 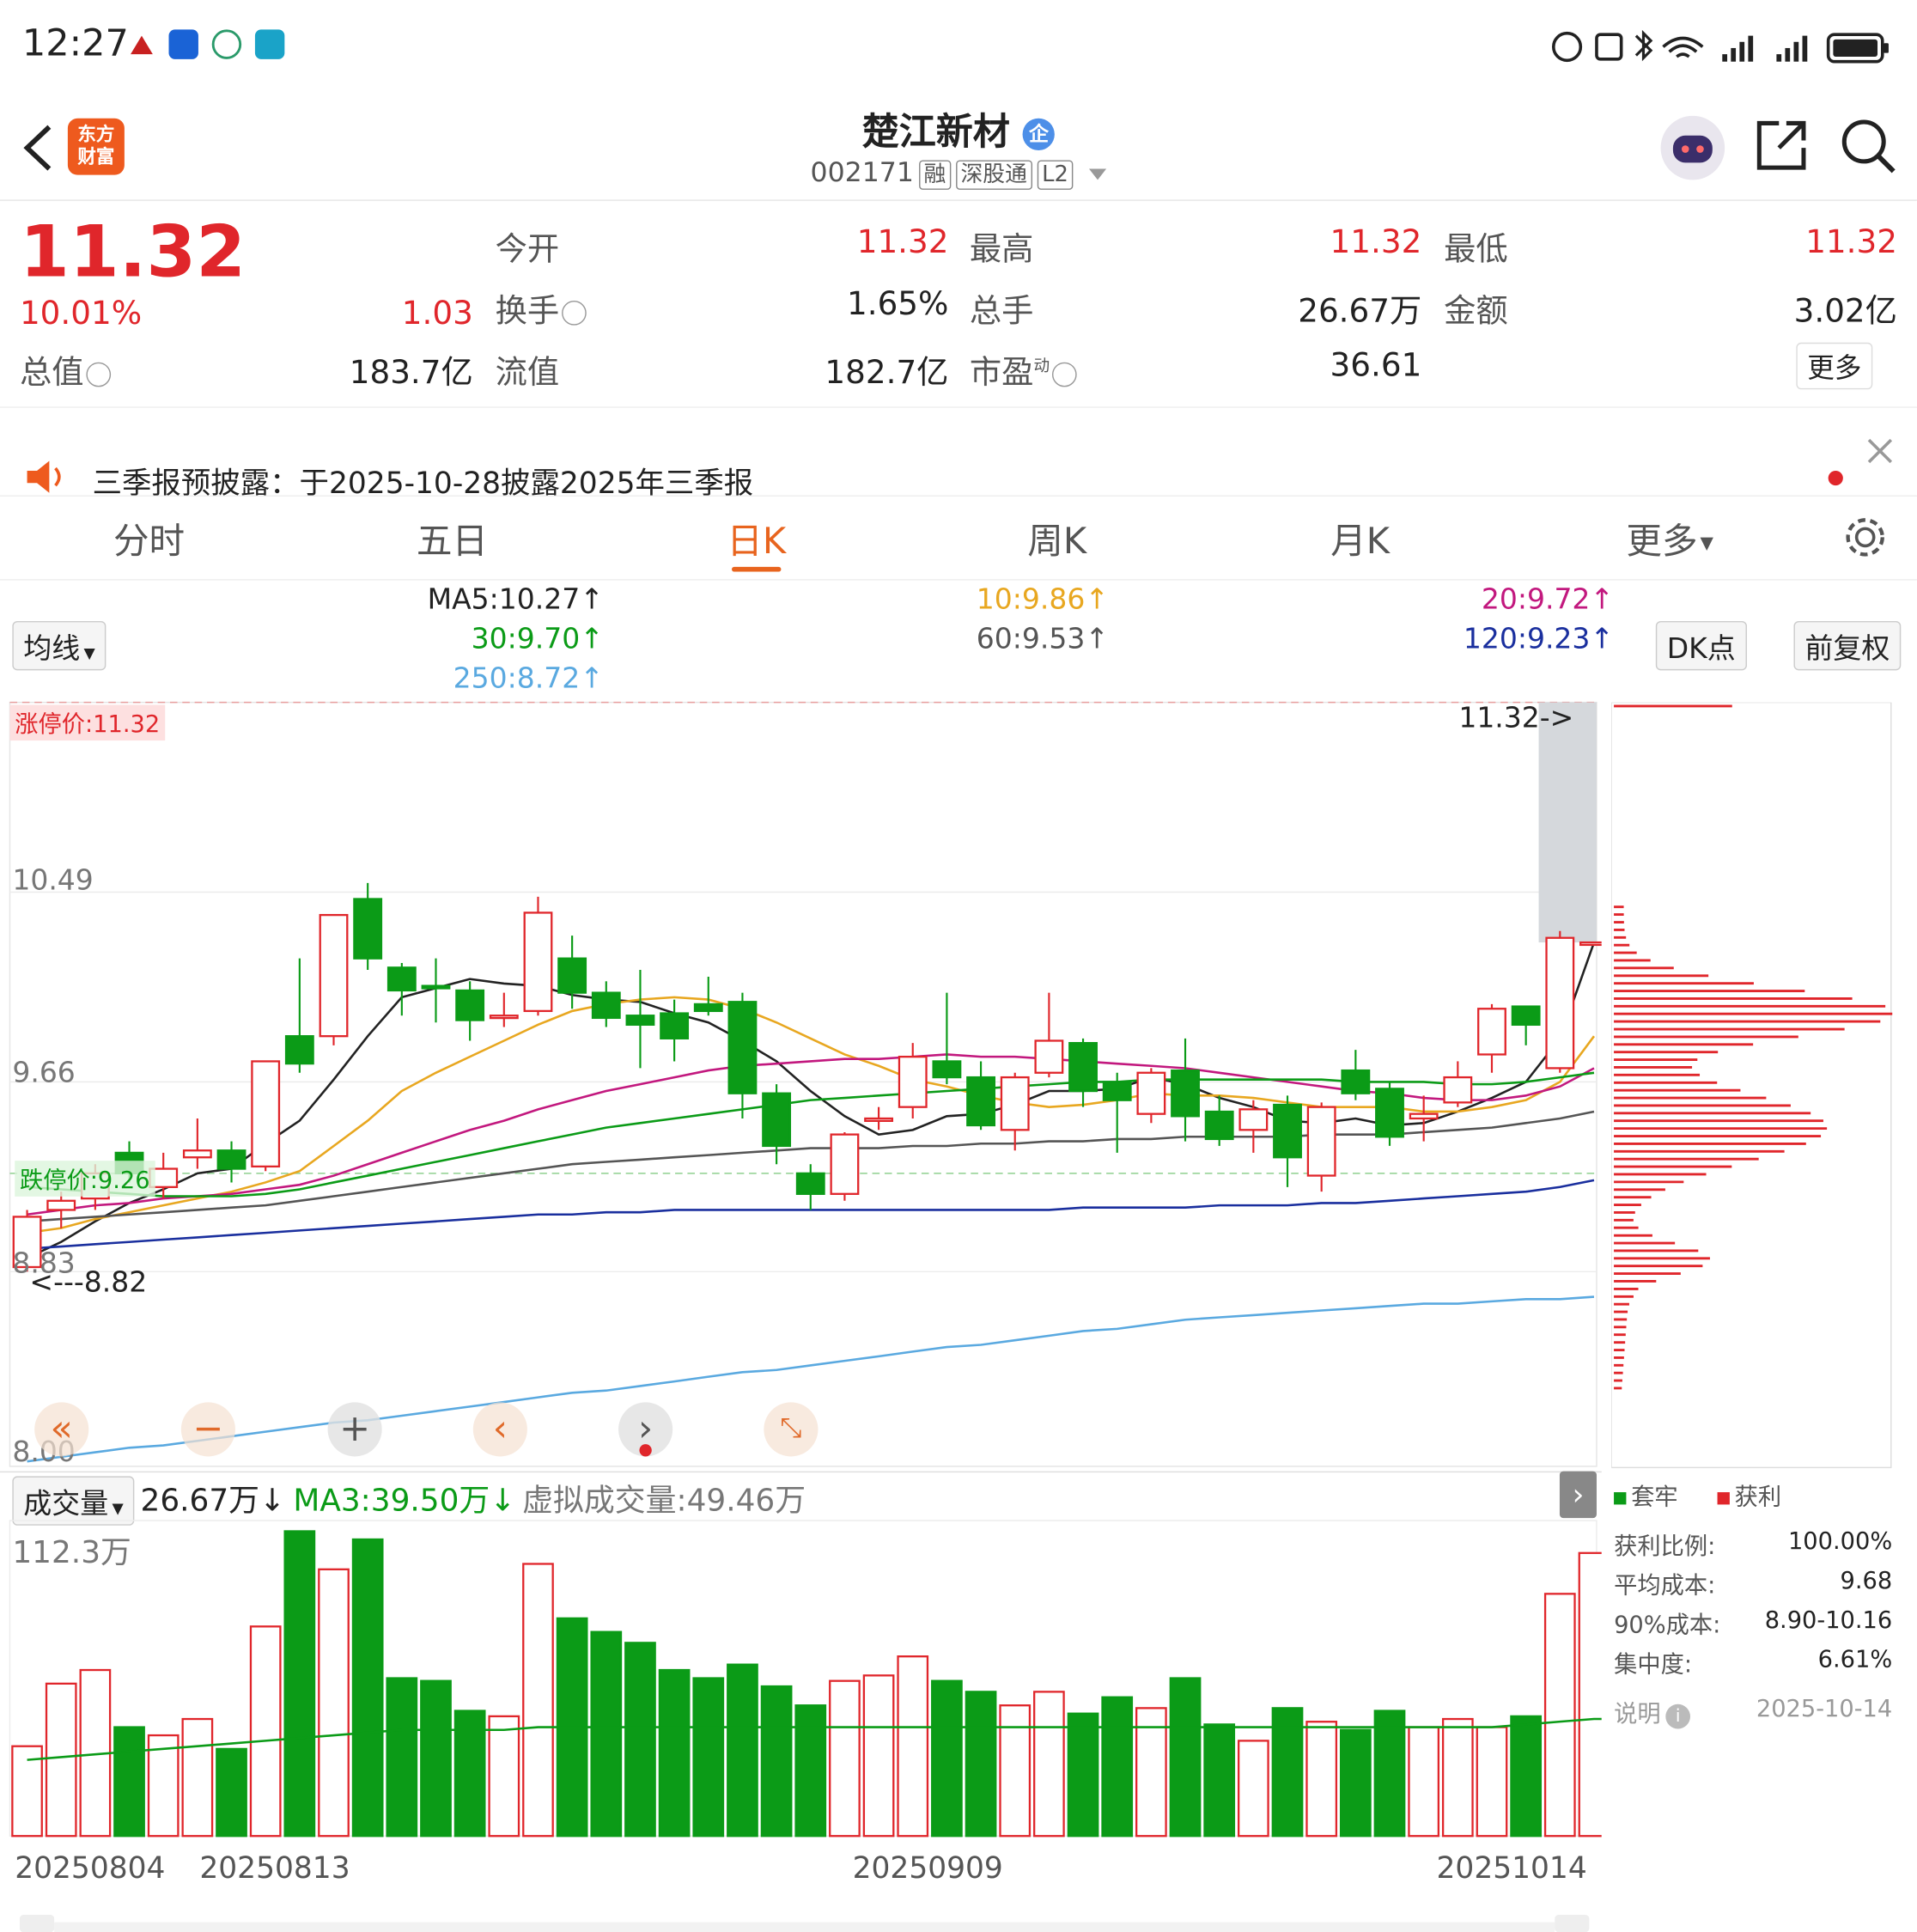 What do you see at coordinates (59, 645) in the screenshot?
I see `ma-selector: 均线 ▼` at bounding box center [59, 645].